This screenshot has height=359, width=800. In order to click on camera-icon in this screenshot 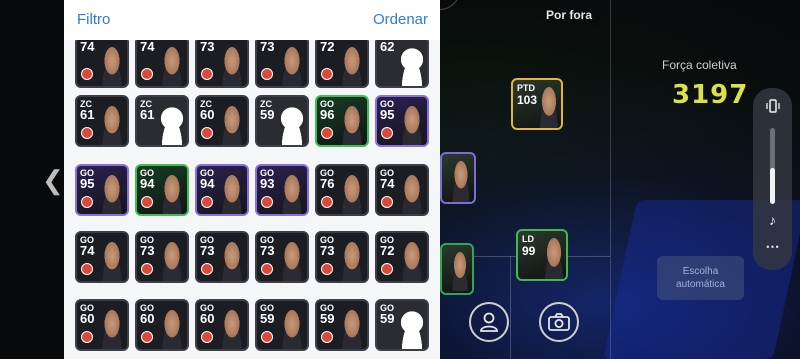, I will do `click(559, 322)`.